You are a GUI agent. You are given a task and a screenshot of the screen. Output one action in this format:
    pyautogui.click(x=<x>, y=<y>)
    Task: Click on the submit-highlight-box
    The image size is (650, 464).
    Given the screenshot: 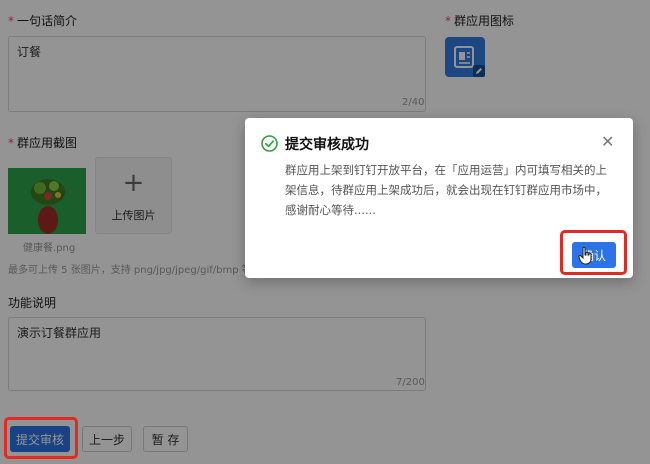 What is the action you would take?
    pyautogui.click(x=41, y=438)
    